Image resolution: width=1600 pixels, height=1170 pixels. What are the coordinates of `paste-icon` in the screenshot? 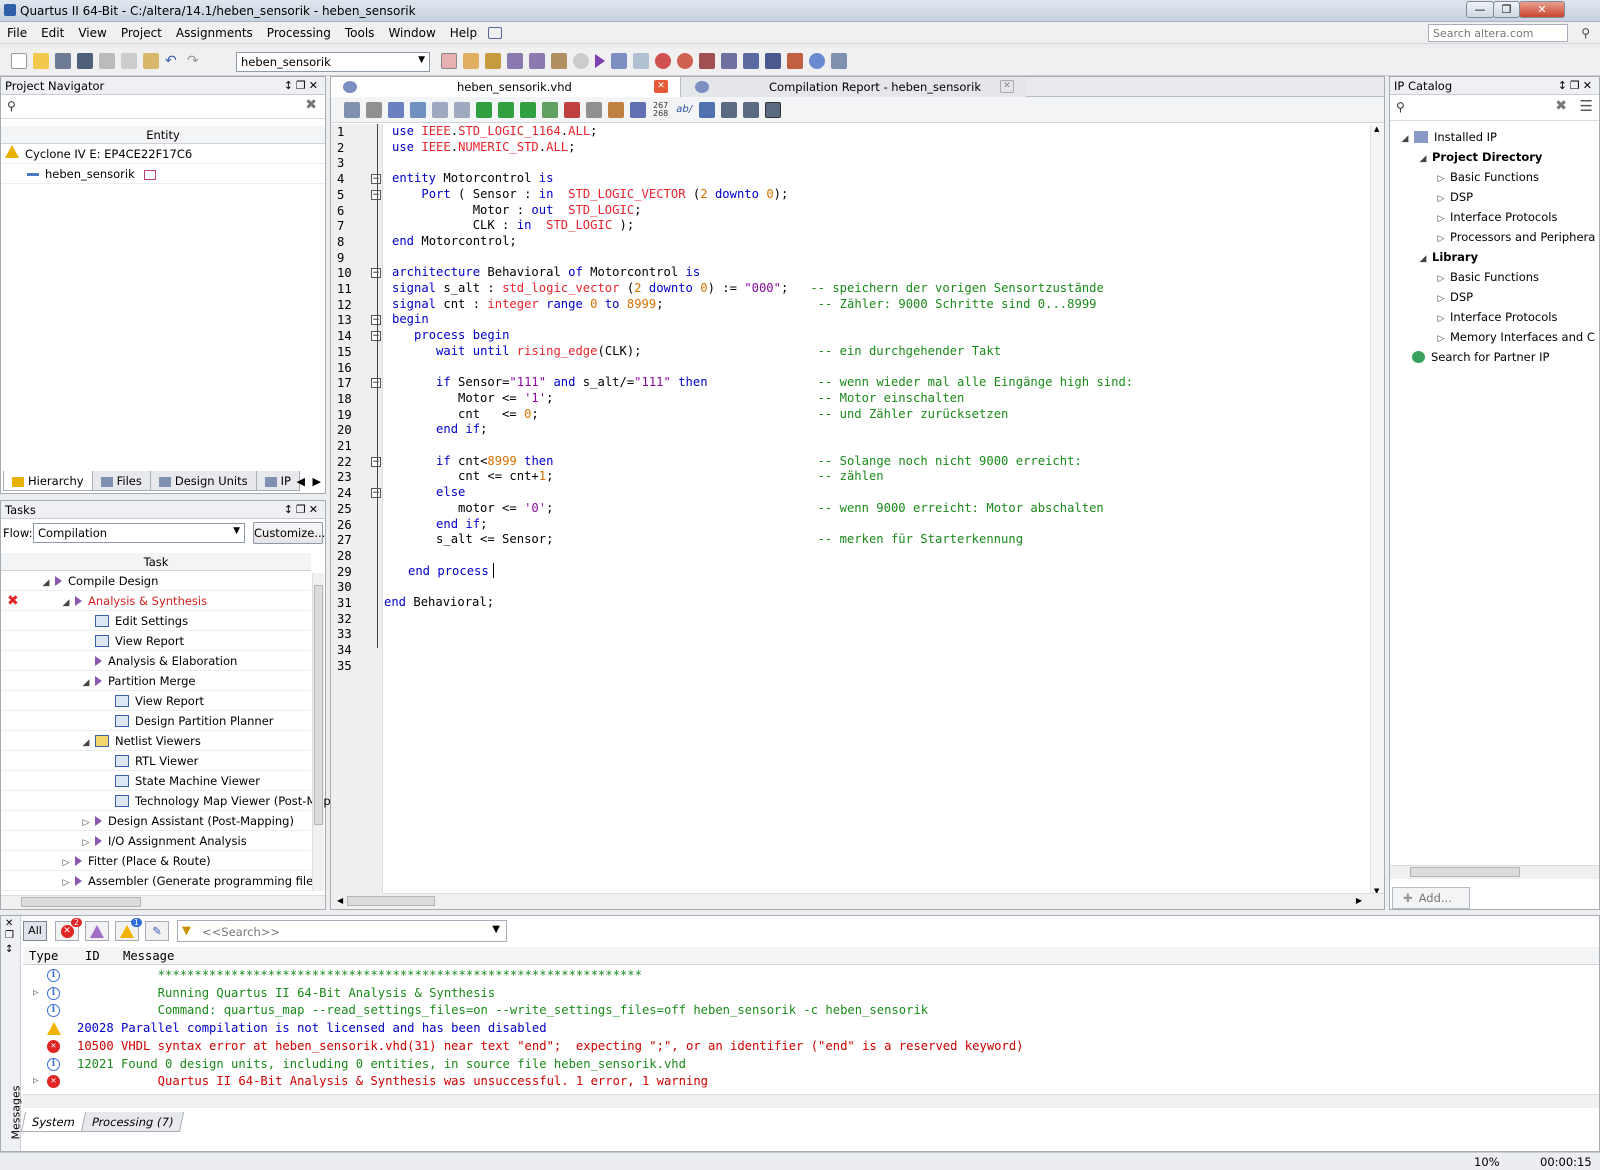 It's located at (151, 61).